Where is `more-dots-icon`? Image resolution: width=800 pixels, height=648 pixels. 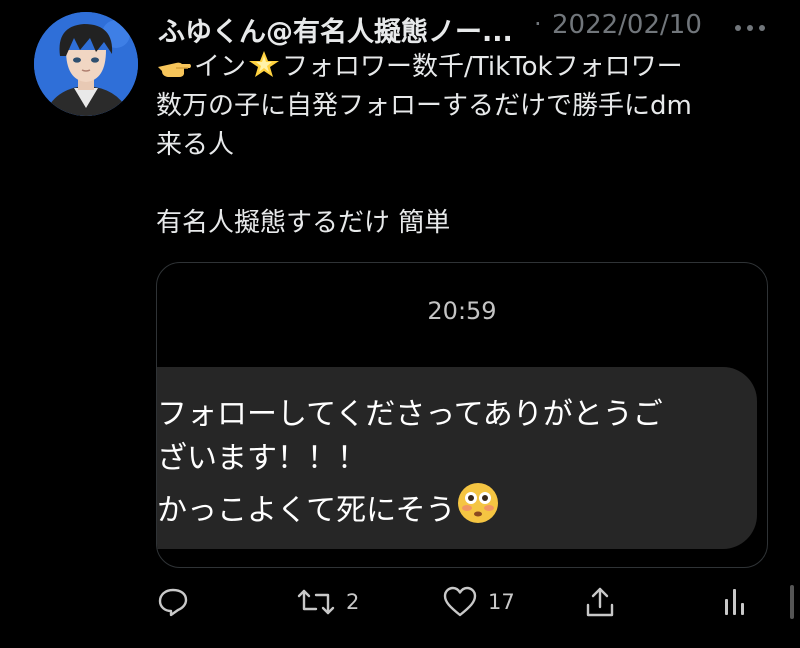
more-dots-icon is located at coordinates (750, 28).